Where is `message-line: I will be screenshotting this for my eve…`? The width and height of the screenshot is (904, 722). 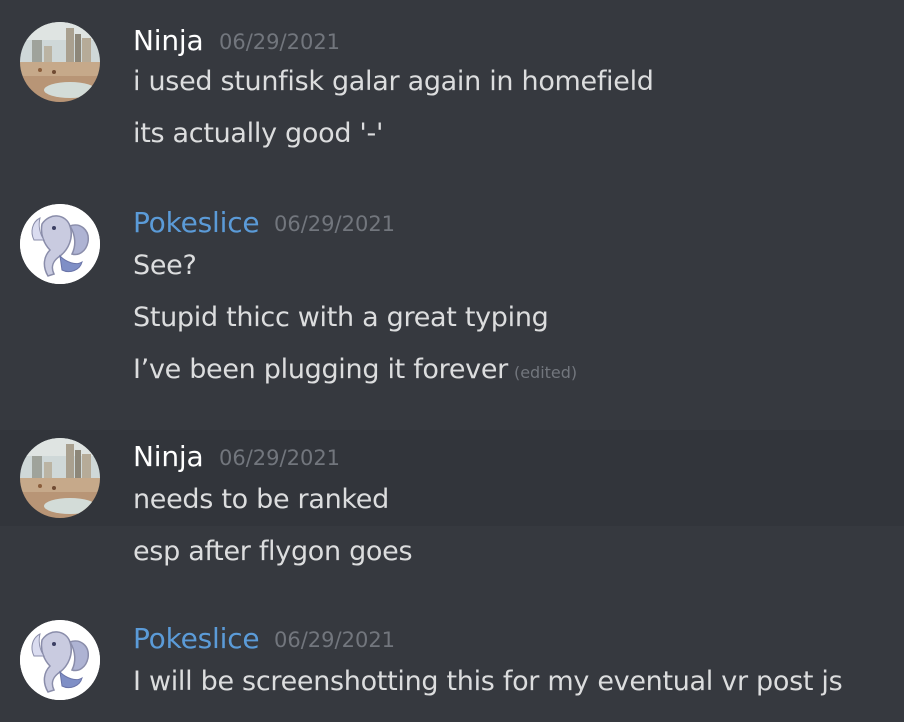
message-line: I will be screenshotting this for my eve… is located at coordinates (488, 681).